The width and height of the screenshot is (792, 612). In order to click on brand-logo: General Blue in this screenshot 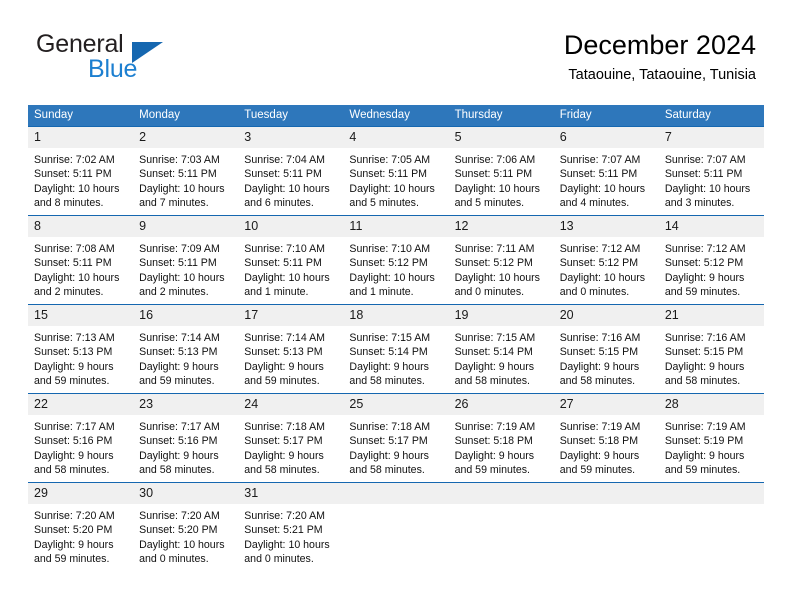, I will do `click(136, 59)`.